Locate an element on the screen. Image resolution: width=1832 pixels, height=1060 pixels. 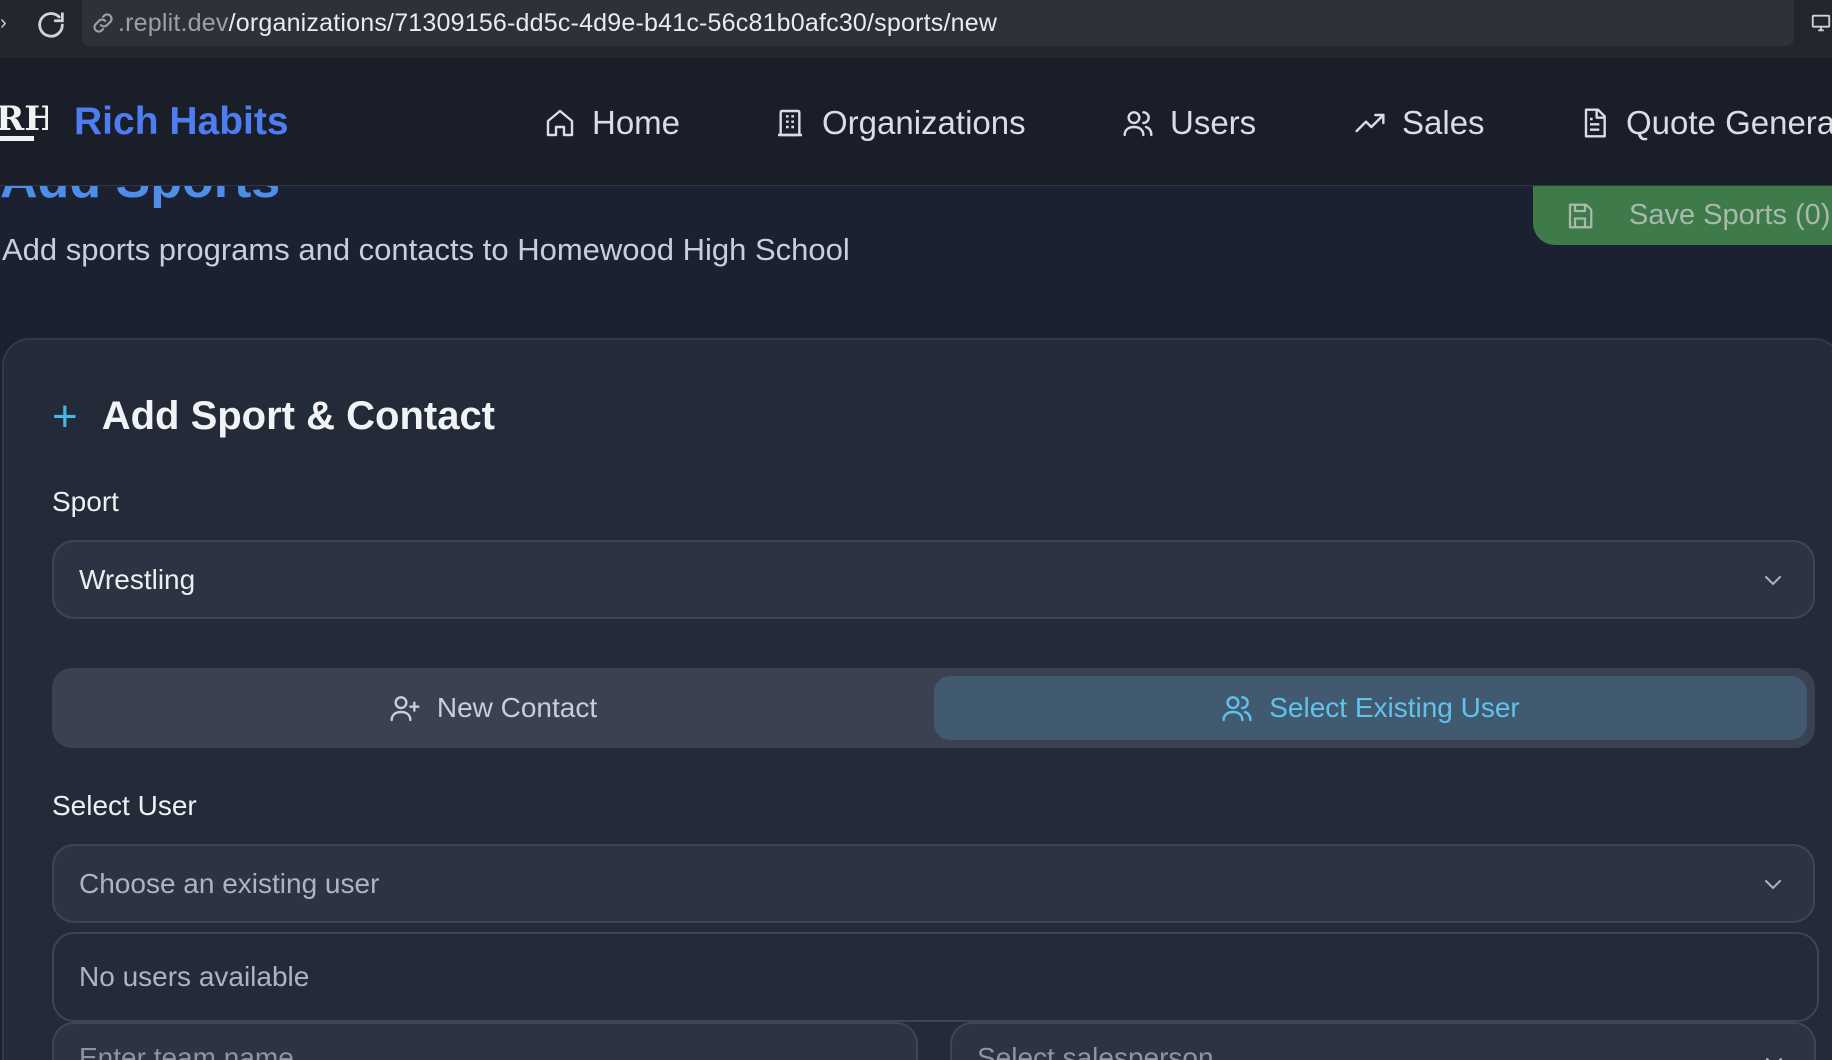
nav-sales: Sales is located at coordinates (1419, 123).